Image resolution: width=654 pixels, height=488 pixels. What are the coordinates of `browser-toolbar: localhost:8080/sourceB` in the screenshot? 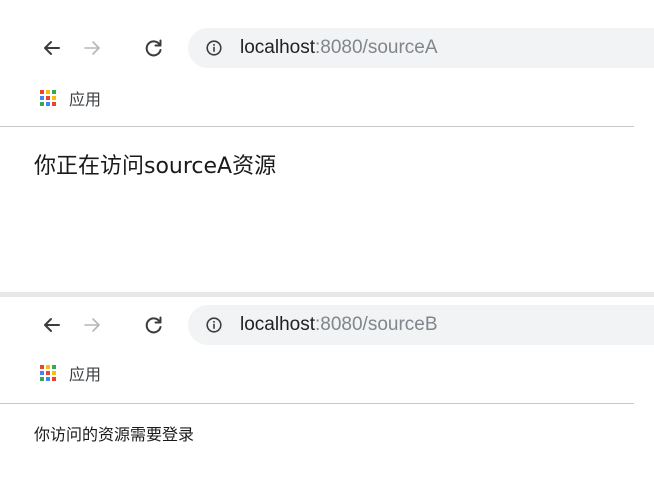 It's located at (327, 325).